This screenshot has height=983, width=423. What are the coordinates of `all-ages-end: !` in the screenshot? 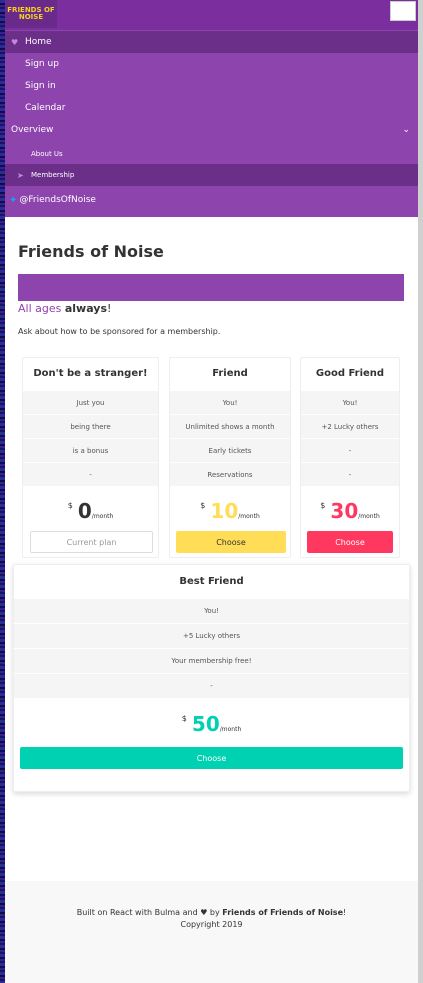 It's located at (109, 308).